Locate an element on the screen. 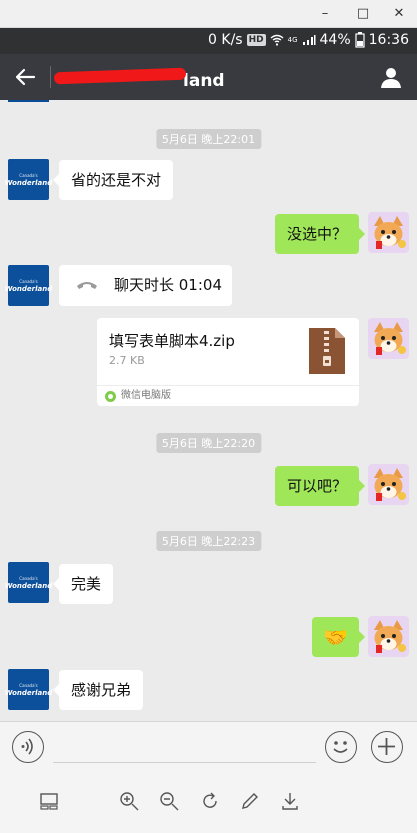 Image resolution: width=417 pixels, height=833 pixels. emoji-face-icon is located at coordinates (340, 747).